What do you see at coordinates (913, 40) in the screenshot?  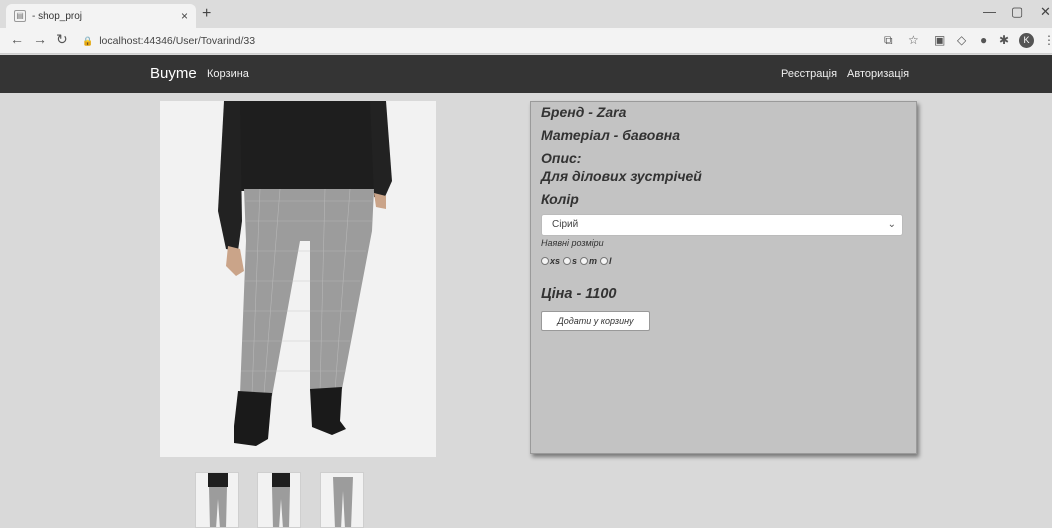 I see `bookmark-star-icon: ☆` at bounding box center [913, 40].